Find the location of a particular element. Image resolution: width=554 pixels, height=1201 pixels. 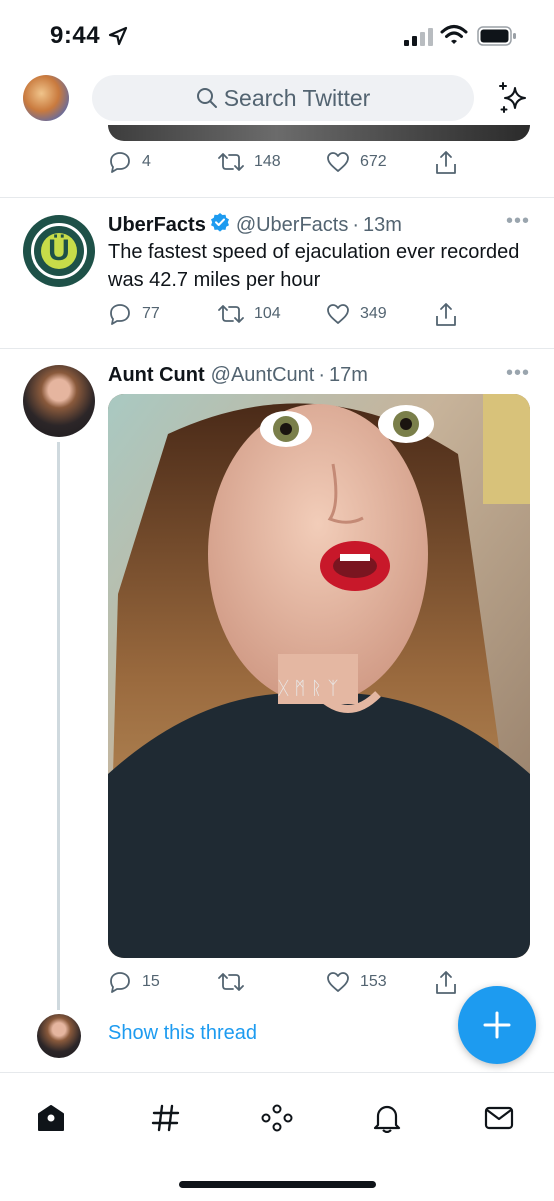

show-thread-link: Show this thread is located at coordinates (182, 1033).